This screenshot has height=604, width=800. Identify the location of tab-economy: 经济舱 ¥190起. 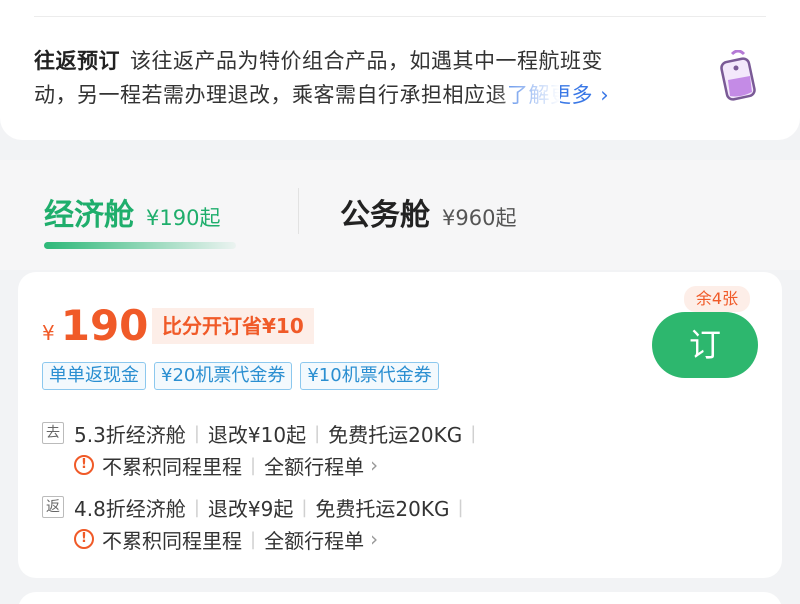
(132, 212).